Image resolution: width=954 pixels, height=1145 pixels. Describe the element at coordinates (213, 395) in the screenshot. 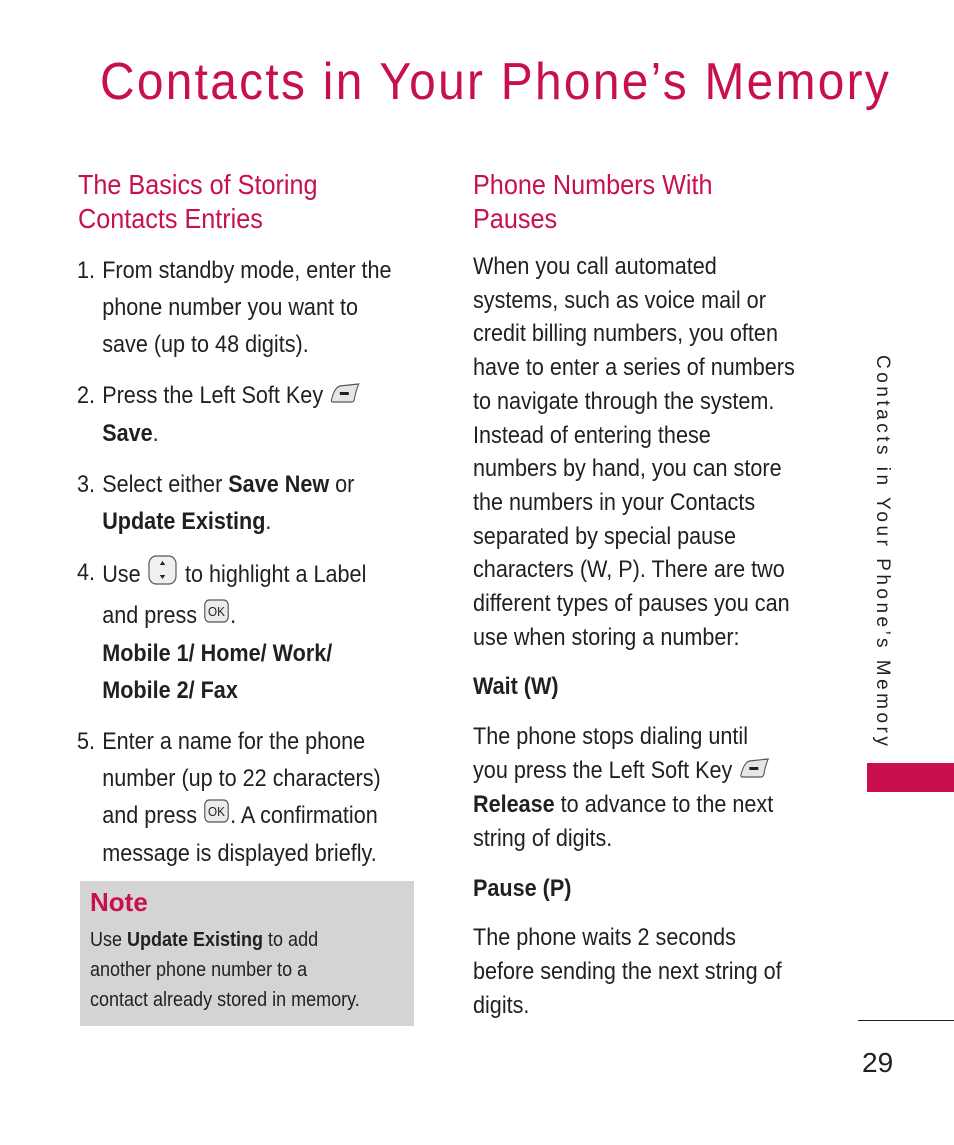

I see `step-text: Press the Left Soft Key` at that location.